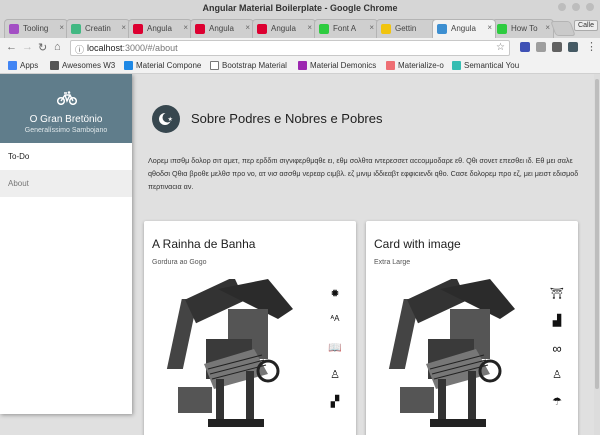  What do you see at coordinates (27, 47) in the screenshot?
I see `forward-icon: →` at bounding box center [27, 47].